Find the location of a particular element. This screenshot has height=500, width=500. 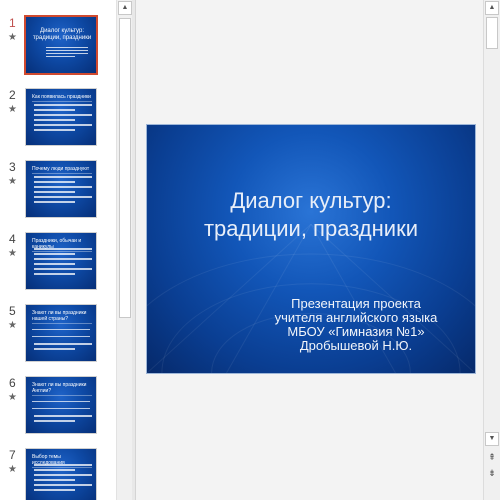

thumbnail-slide-preview: Знают ли вы праздники нашей страны? is located at coordinates (61, 333).